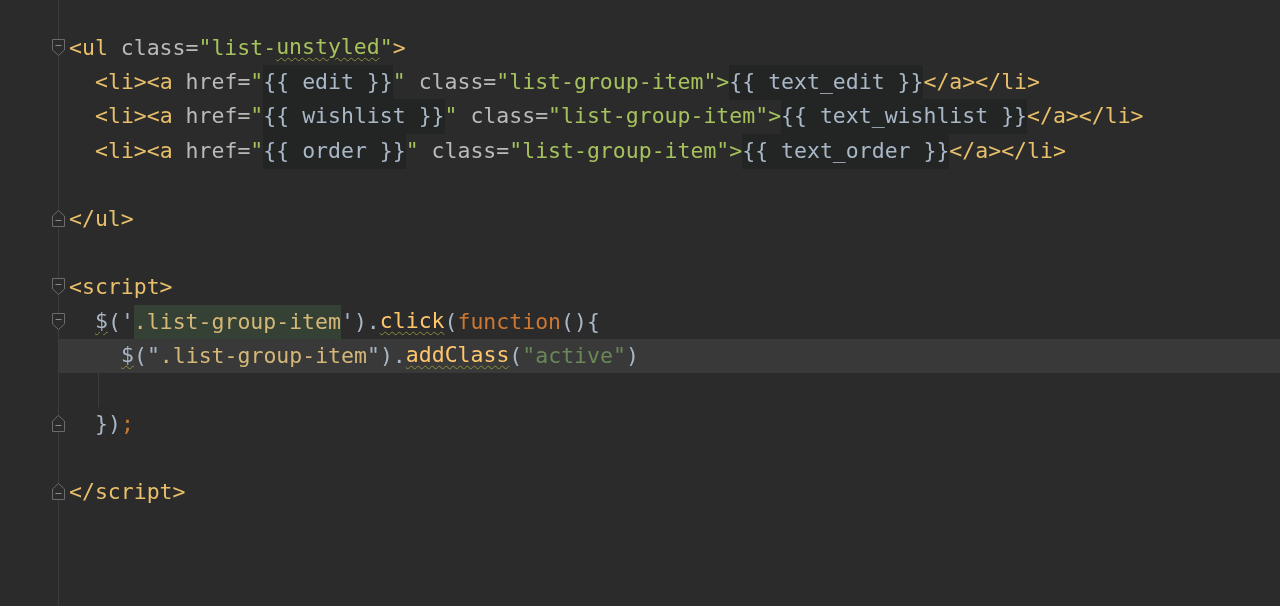  Describe the element at coordinates (669, 116) in the screenshot. I see `code-line: <li><a href="{{ wishlist }}" class="list-group-item">{{ text_wishlist }}</a></li>` at that location.